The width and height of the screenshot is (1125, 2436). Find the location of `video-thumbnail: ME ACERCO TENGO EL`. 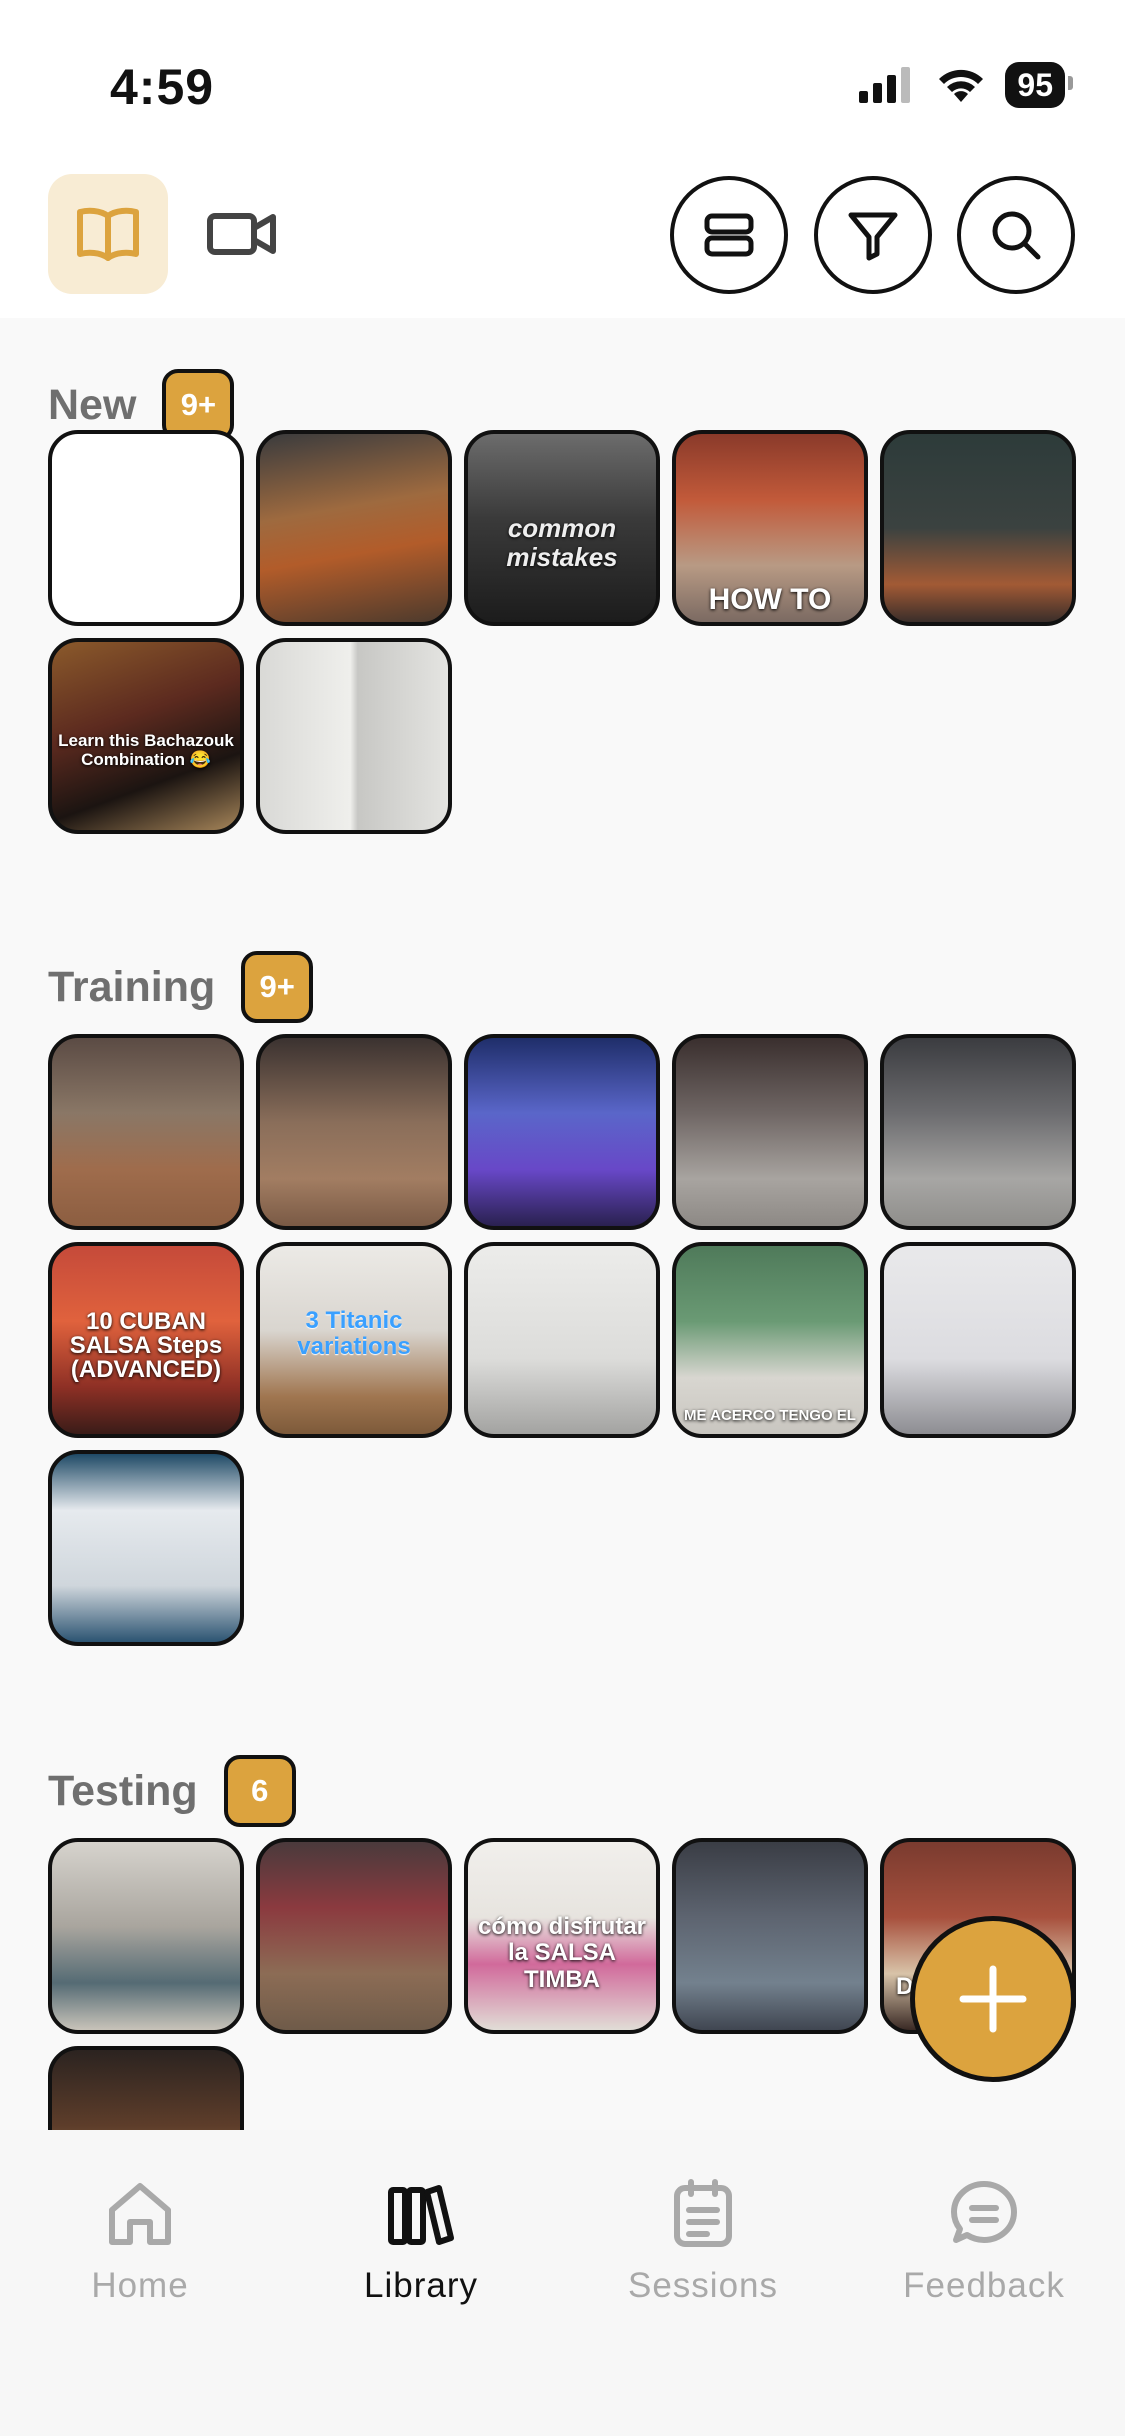

video-thumbnail: ME ACERCO TENGO EL is located at coordinates (770, 1340).